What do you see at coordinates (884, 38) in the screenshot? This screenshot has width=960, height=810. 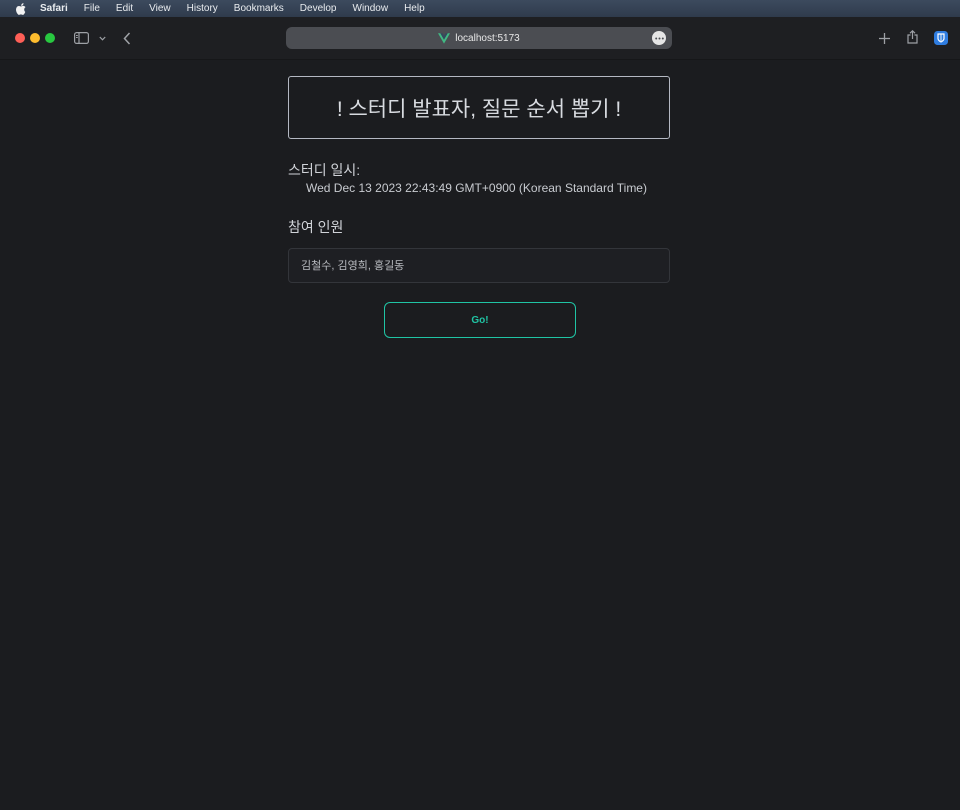 I see `new-tab-plus-icon` at bounding box center [884, 38].